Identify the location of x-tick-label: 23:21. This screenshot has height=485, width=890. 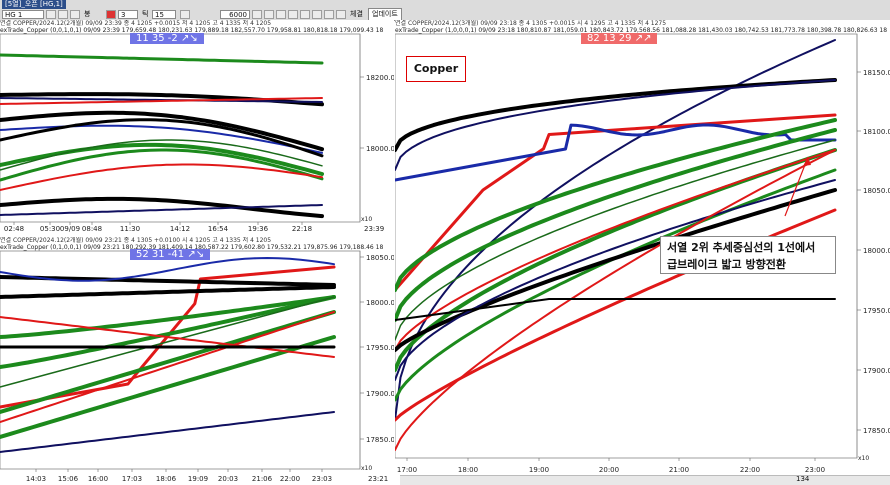
(378, 479).